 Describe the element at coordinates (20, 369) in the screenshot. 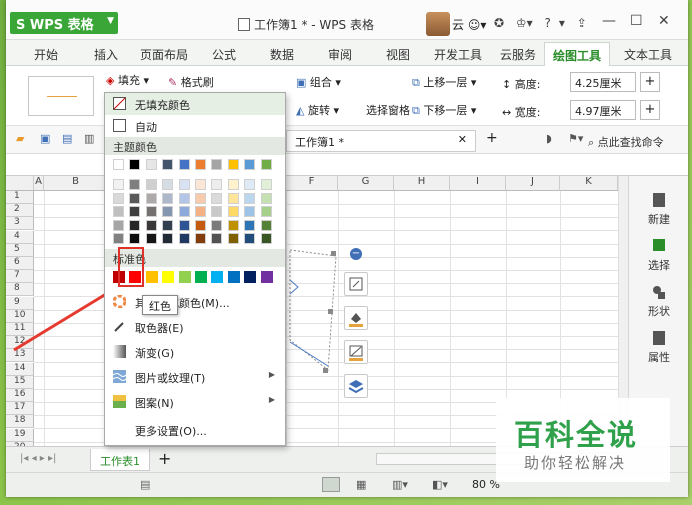

I see `row-header: 14` at that location.